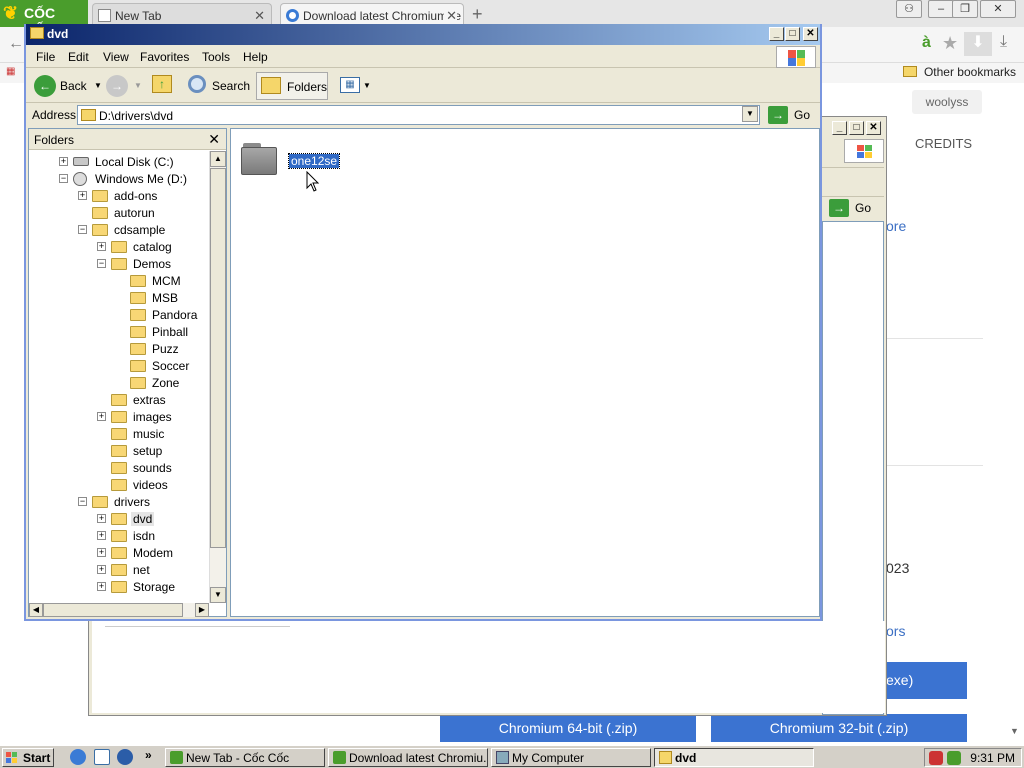  What do you see at coordinates (202, 610) in the screenshot?
I see `scroll-right-icon: ▶` at bounding box center [202, 610].